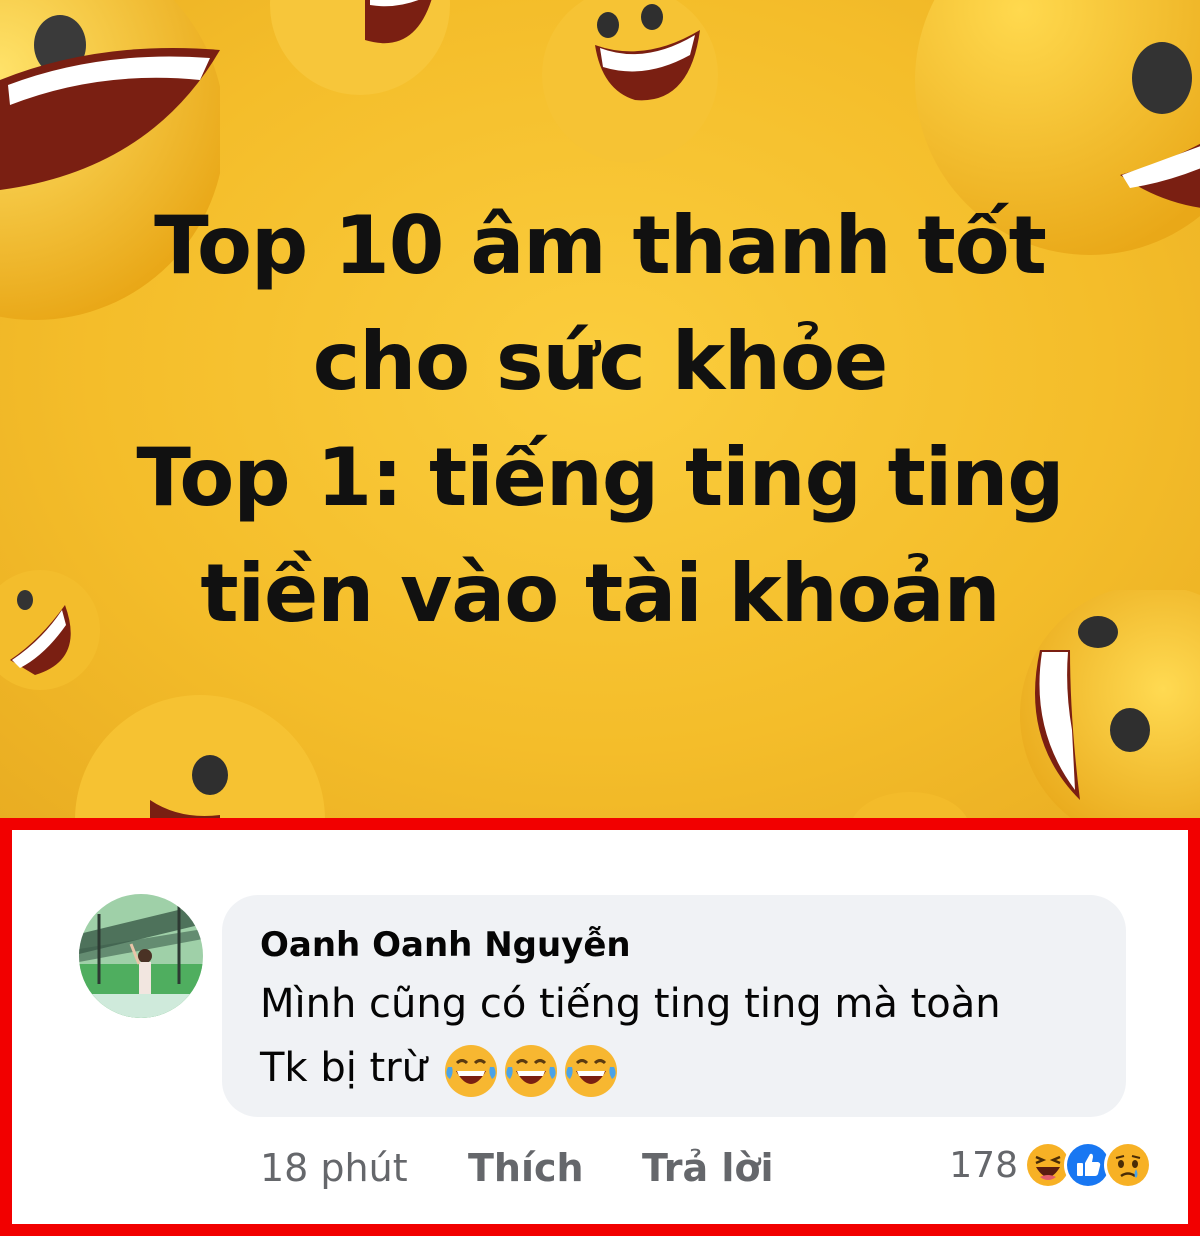  I want to click on like-button: Thích, so click(526, 1168).